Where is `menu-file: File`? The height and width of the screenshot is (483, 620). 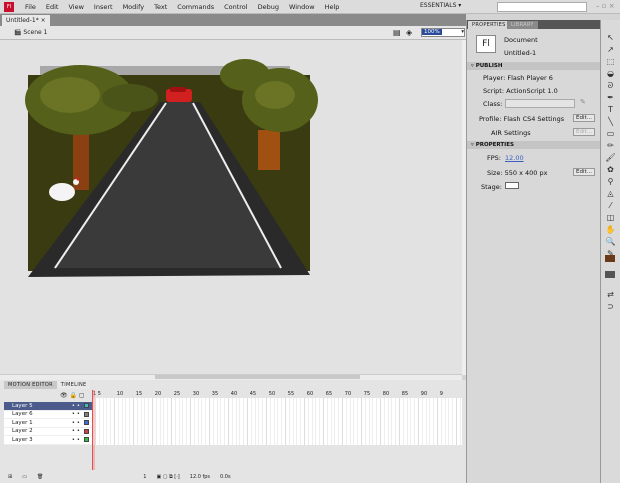 menu-file: File is located at coordinates (30, 7).